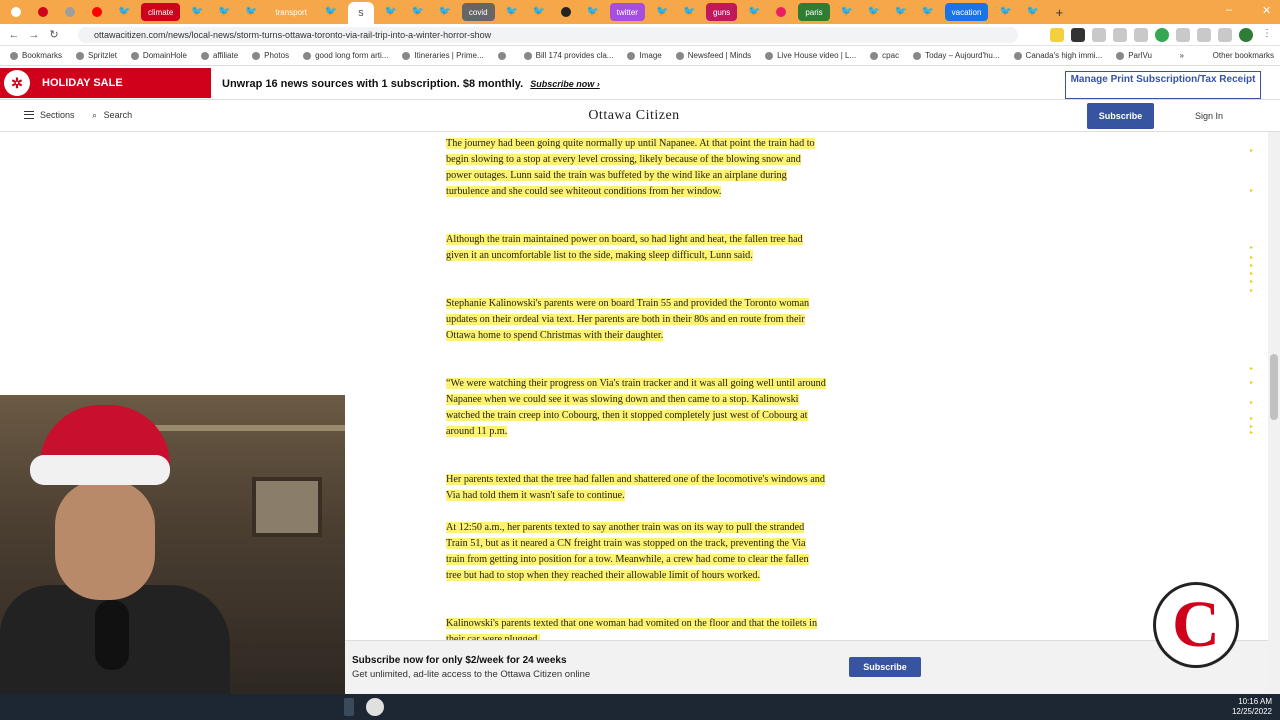  Describe the element at coordinates (721, 12) in the screenshot. I see `tab-group-guns: guns` at that location.